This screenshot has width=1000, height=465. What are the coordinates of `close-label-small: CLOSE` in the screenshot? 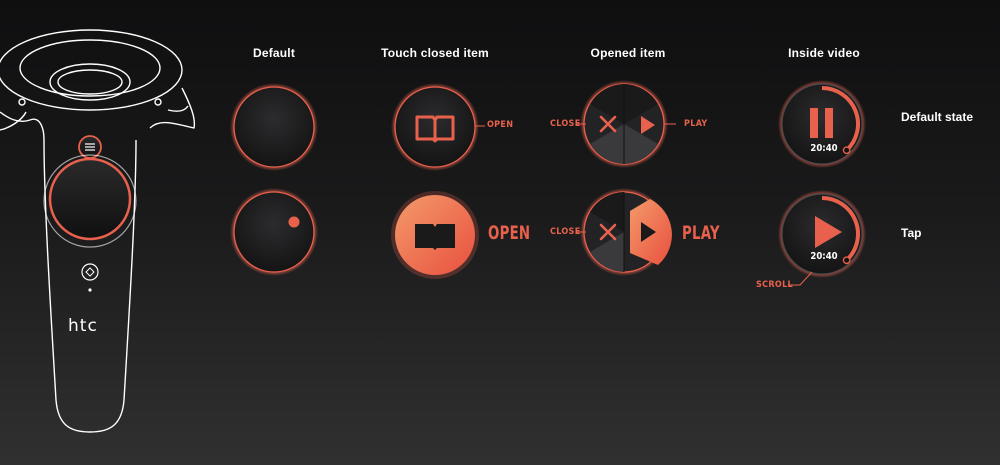 It's located at (565, 124).